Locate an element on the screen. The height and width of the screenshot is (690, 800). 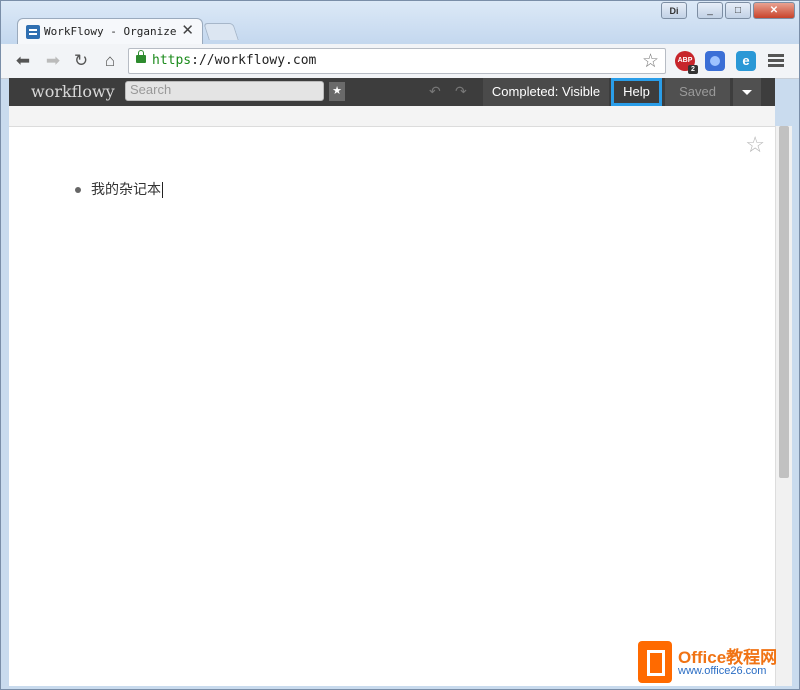
new-tab-button is located at coordinates (221, 31).